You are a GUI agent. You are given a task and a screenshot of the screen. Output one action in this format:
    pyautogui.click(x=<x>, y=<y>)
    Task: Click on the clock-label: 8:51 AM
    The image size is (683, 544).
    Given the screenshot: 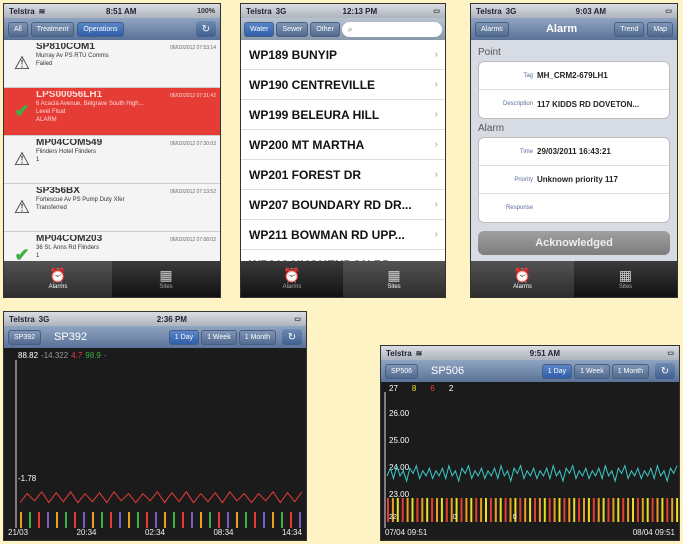 What is the action you would take?
    pyautogui.click(x=121, y=11)
    